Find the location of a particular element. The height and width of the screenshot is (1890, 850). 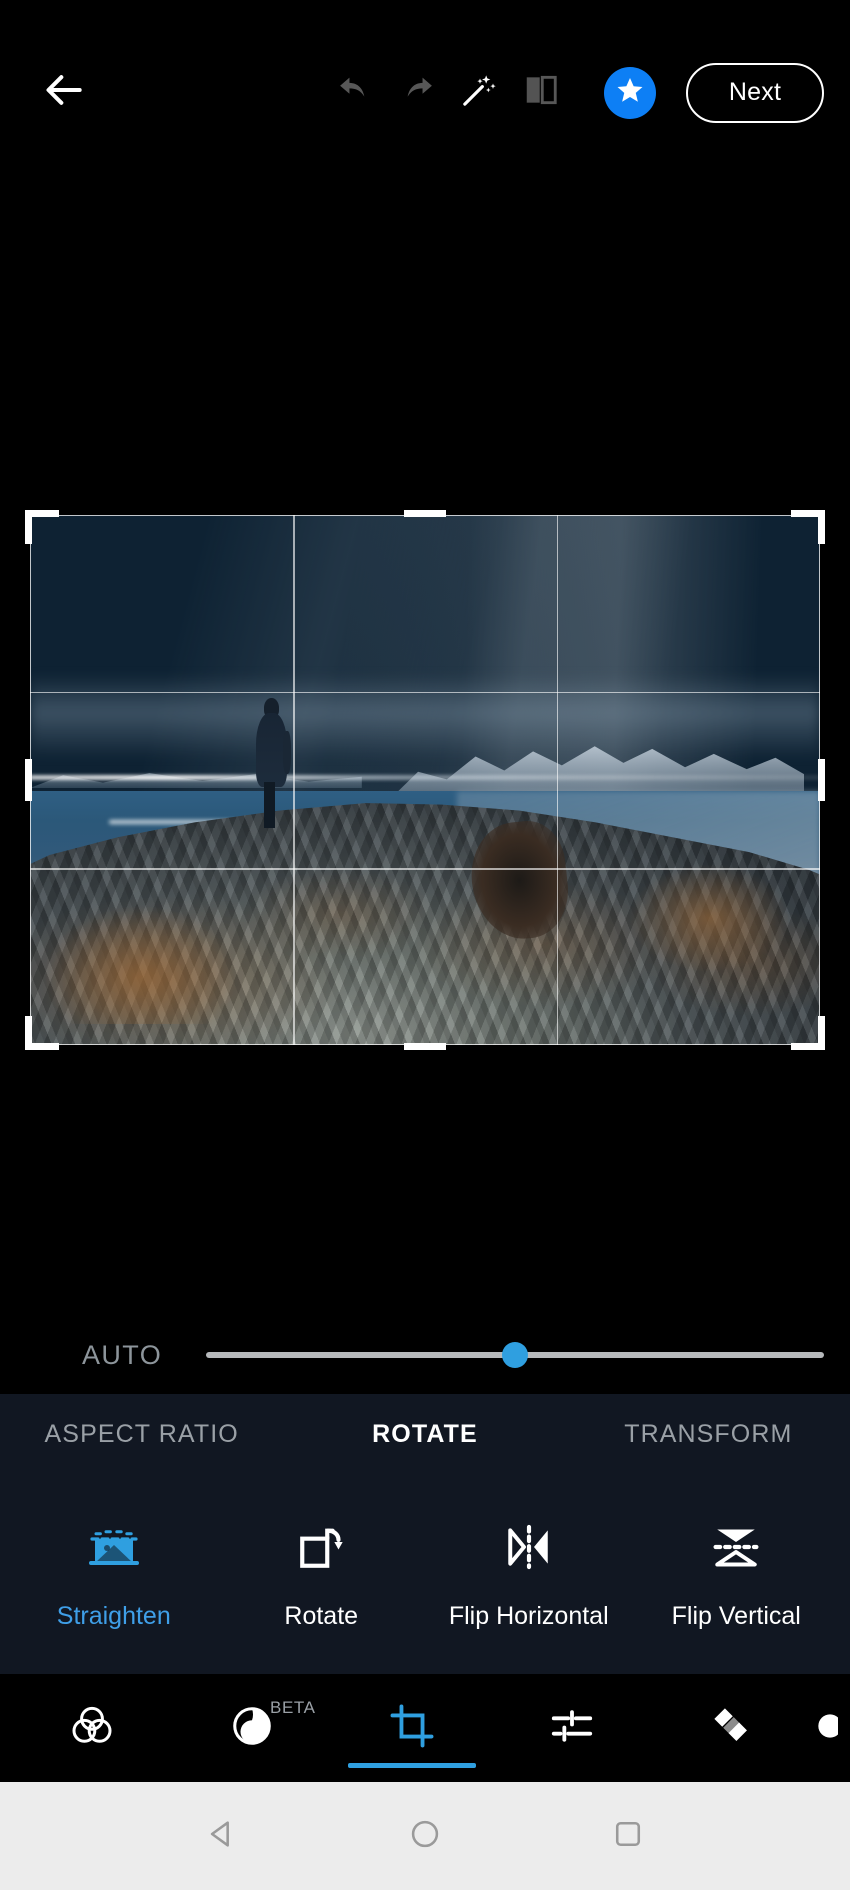

redo-icon is located at coordinates (417, 92).